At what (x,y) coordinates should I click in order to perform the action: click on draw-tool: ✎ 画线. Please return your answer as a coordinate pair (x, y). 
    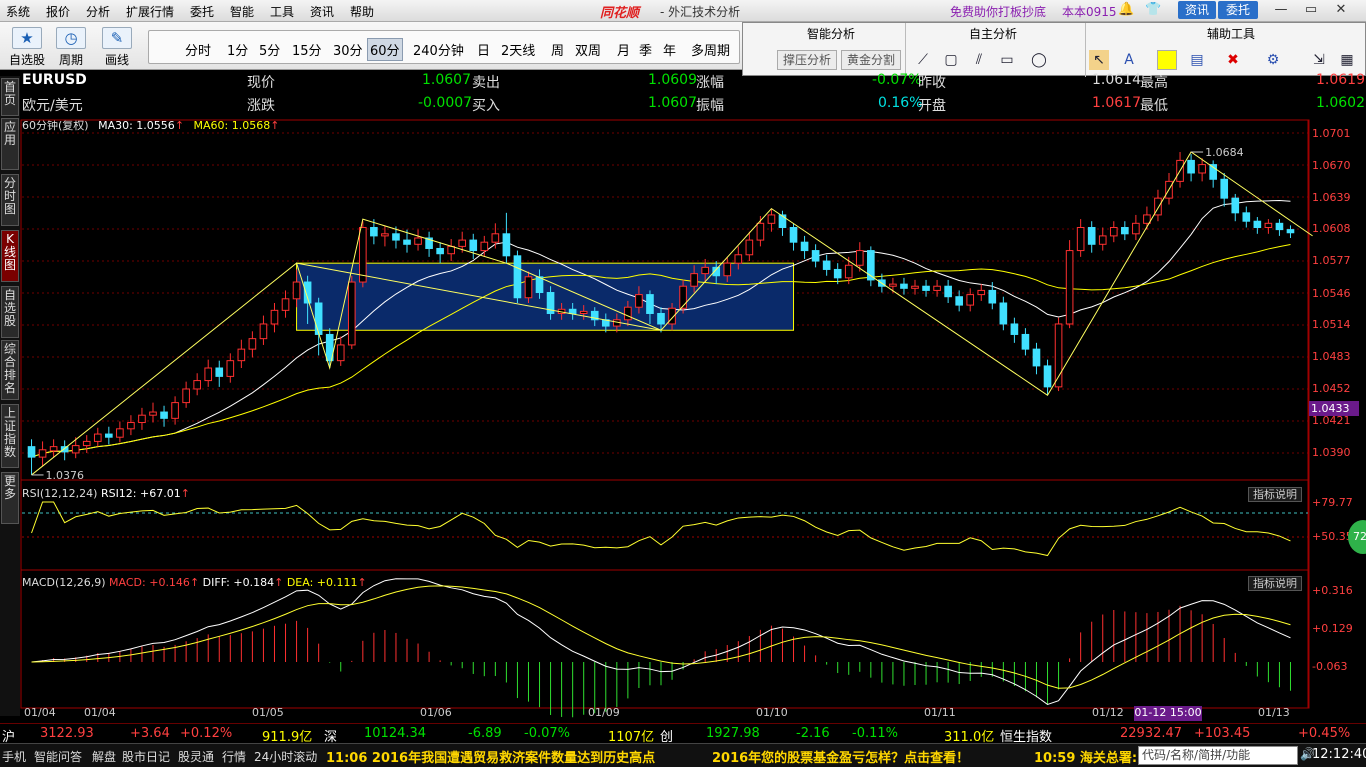
    Looking at the image, I should click on (117, 47).